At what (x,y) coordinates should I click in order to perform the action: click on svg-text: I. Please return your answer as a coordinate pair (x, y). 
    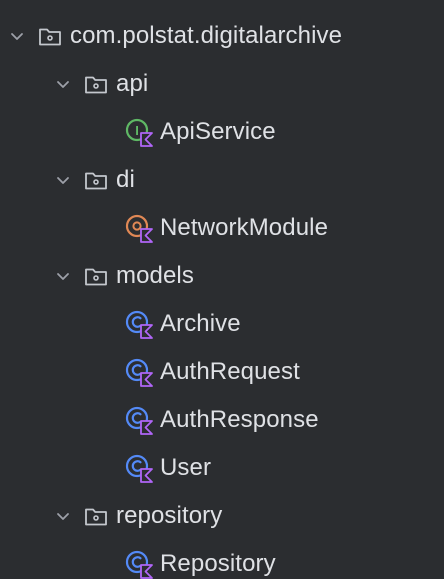
    Looking at the image, I should click on (137, 130).